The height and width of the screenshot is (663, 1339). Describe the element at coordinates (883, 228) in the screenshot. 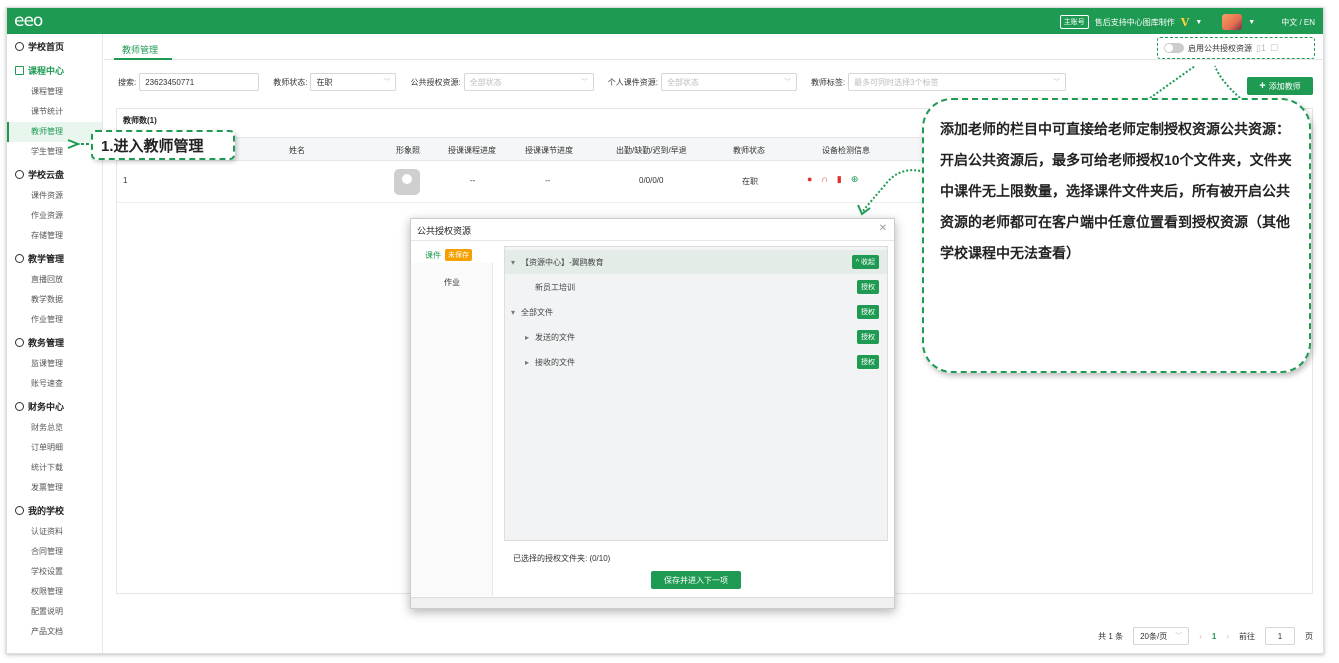

I see `close-icon: ✕` at that location.